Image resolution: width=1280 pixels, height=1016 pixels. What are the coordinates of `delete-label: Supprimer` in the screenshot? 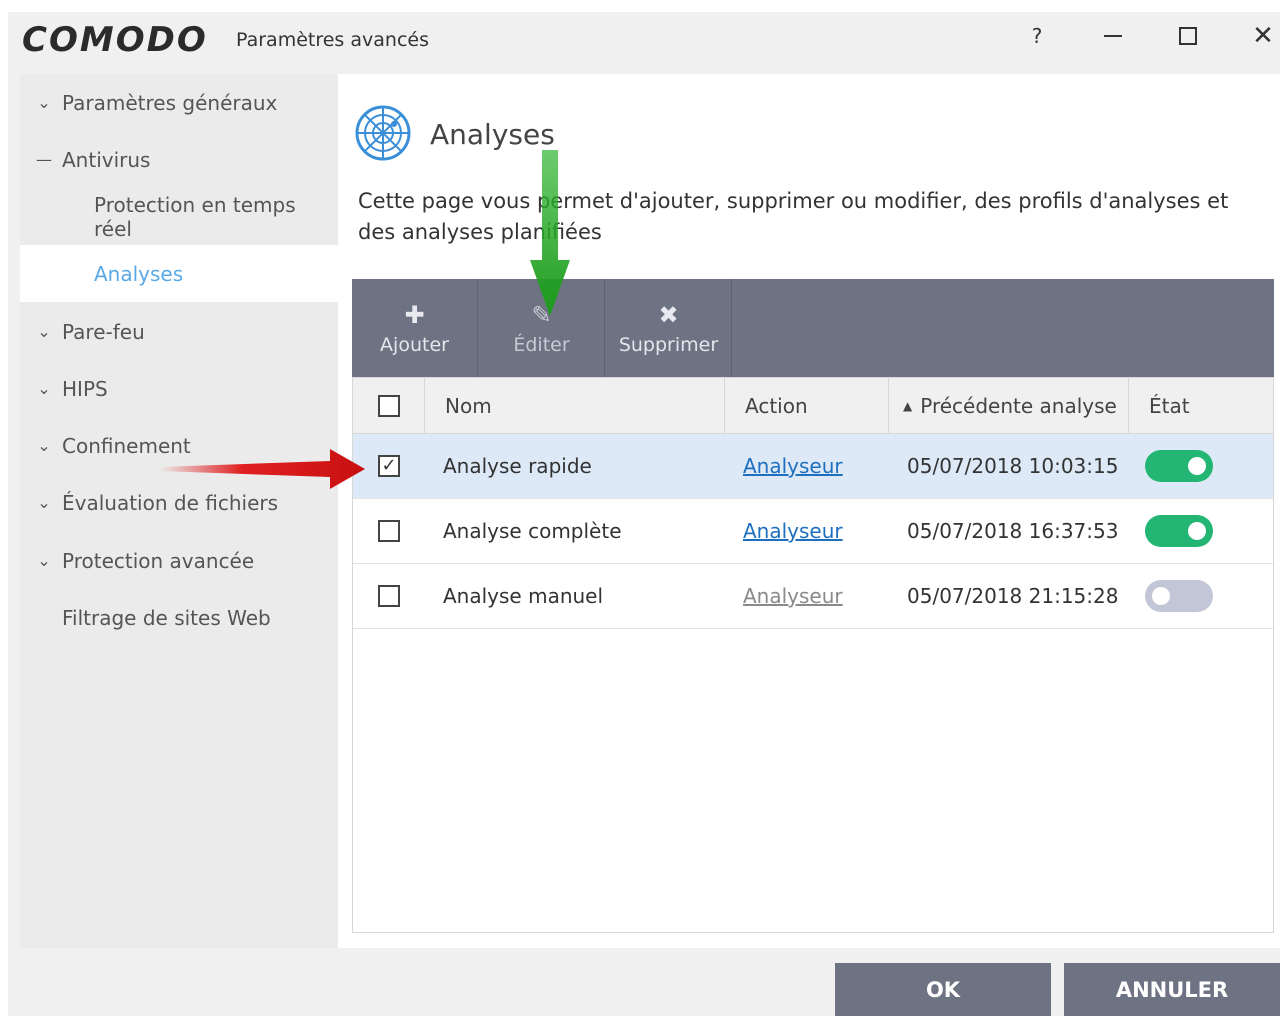 It's located at (668, 345).